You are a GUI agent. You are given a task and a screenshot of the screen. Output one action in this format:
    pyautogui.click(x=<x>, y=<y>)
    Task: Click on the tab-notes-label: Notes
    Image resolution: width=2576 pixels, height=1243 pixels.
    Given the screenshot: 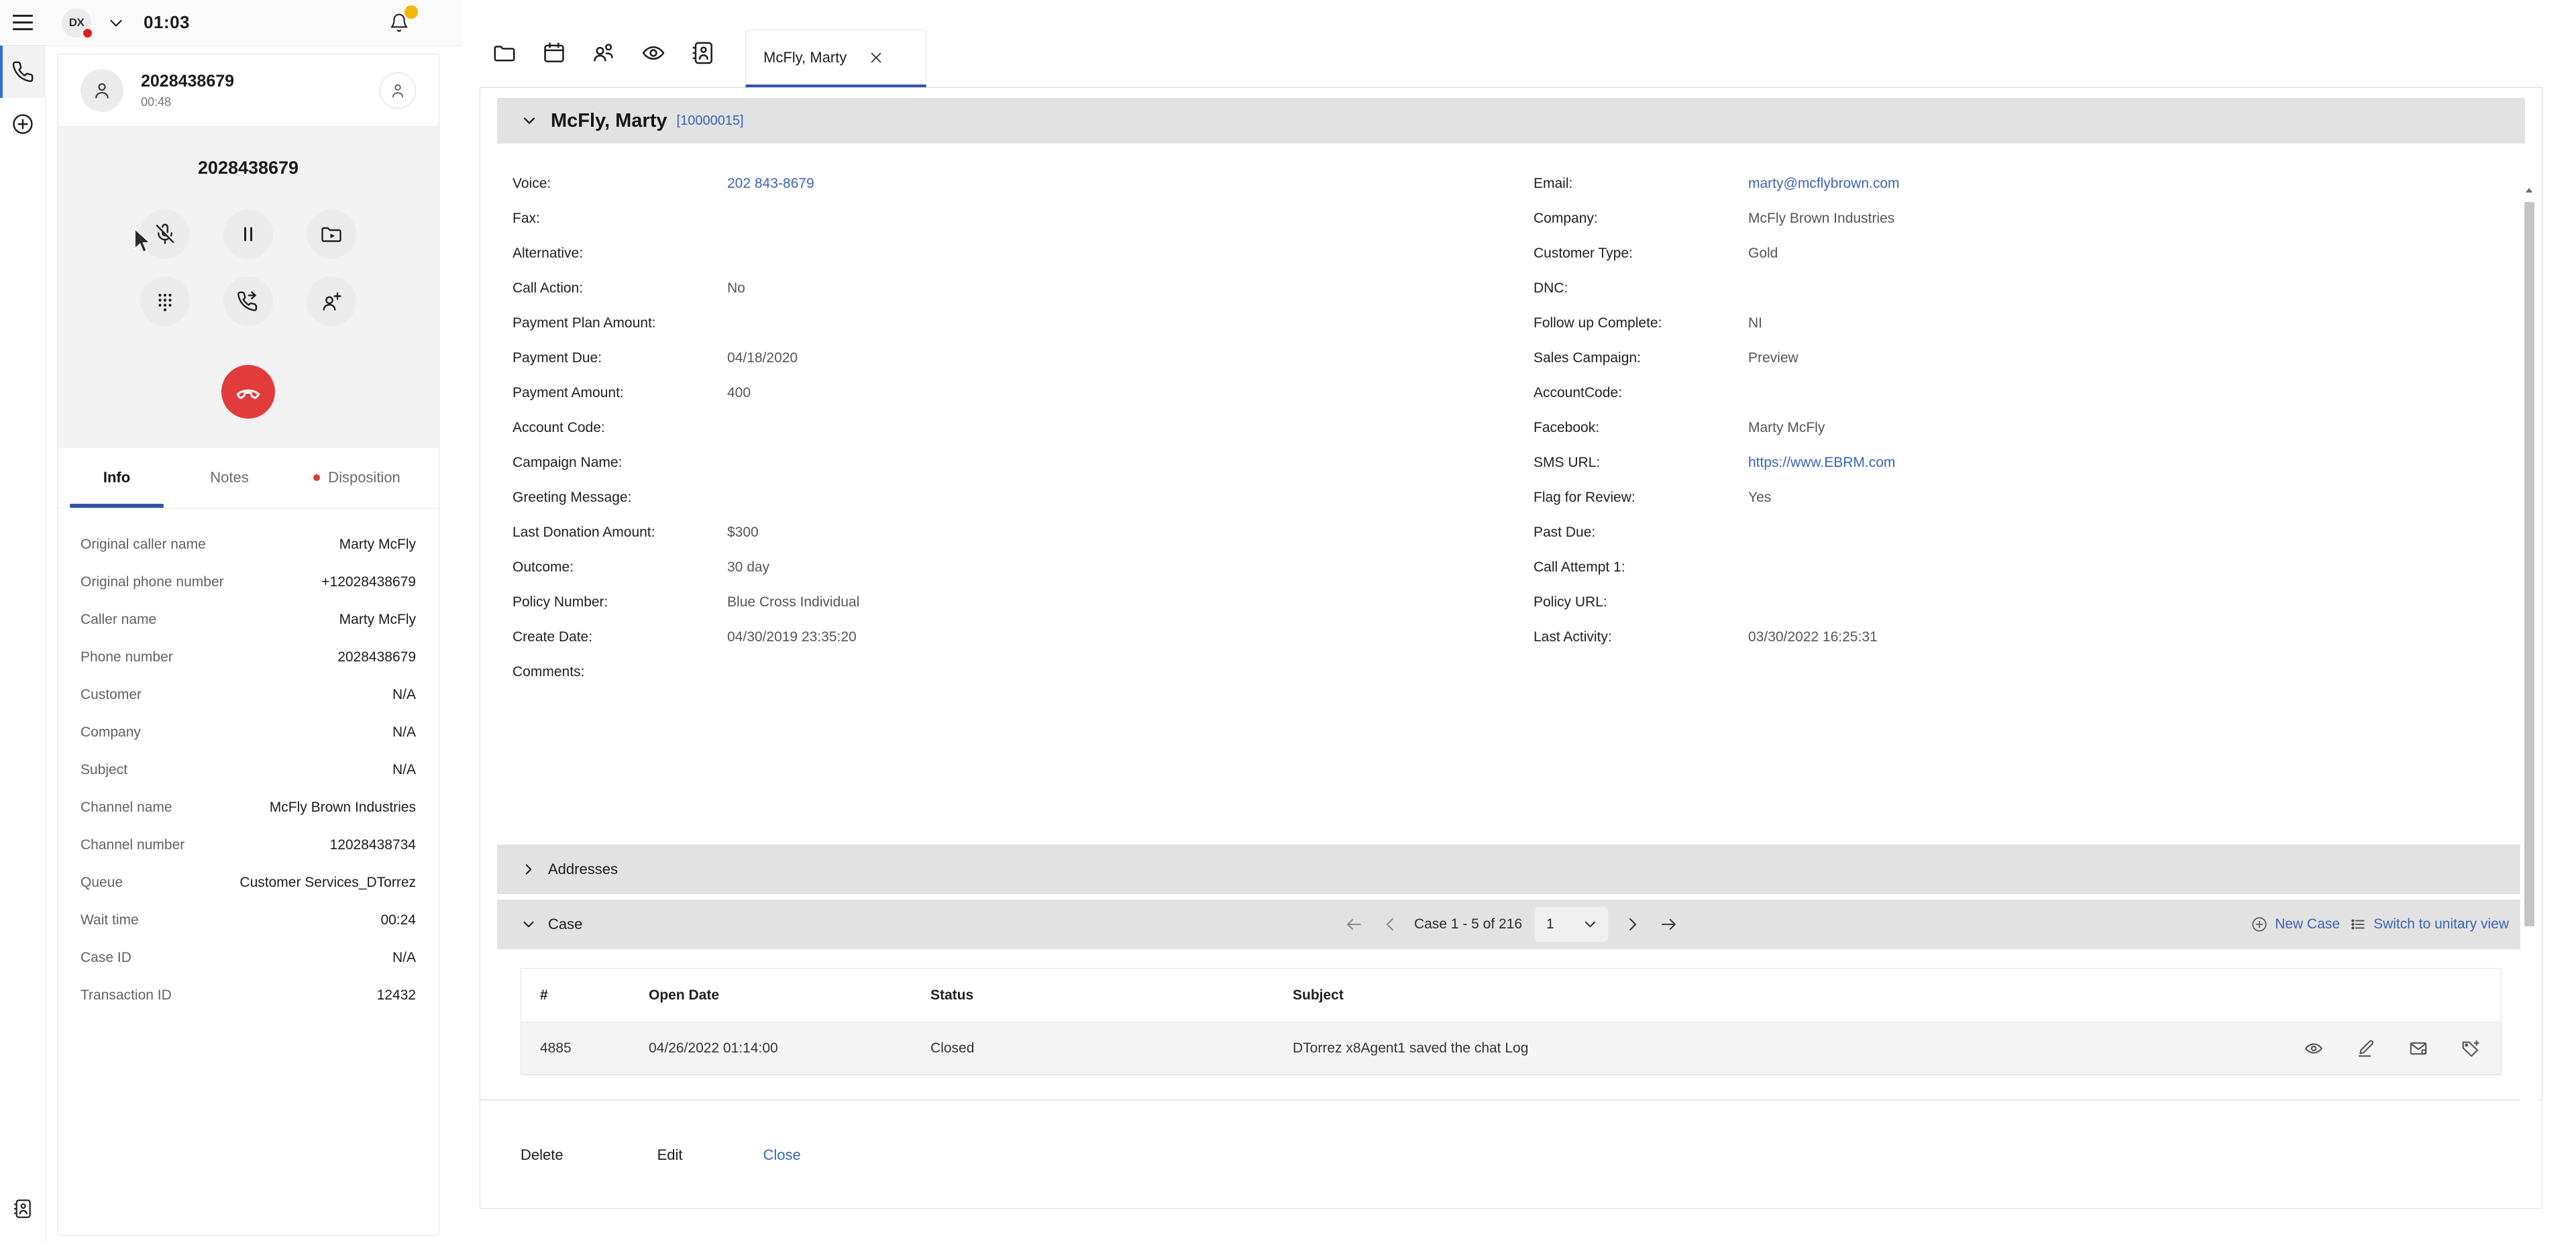 What is the action you would take?
    pyautogui.click(x=229, y=478)
    